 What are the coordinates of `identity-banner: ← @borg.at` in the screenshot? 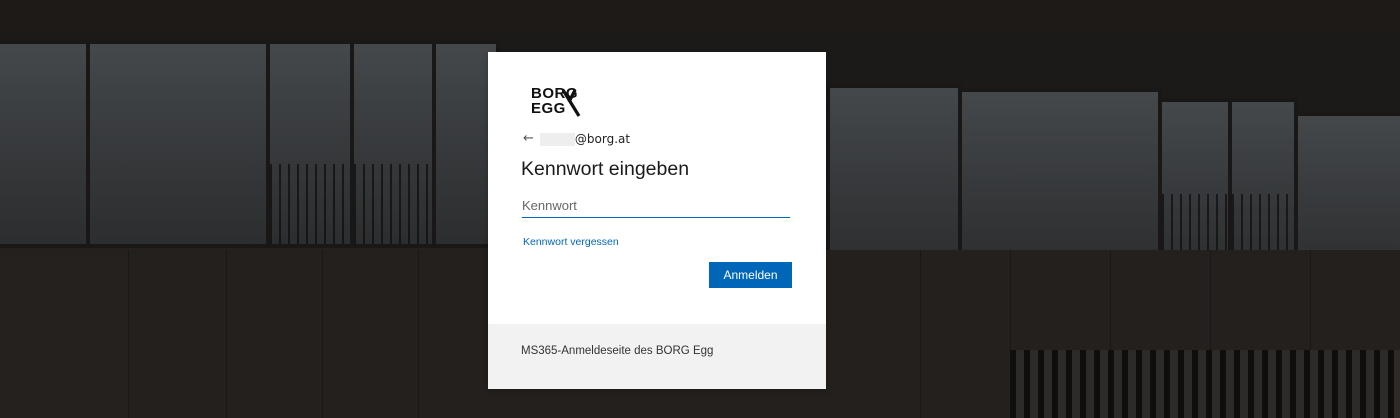 It's located at (576, 139).